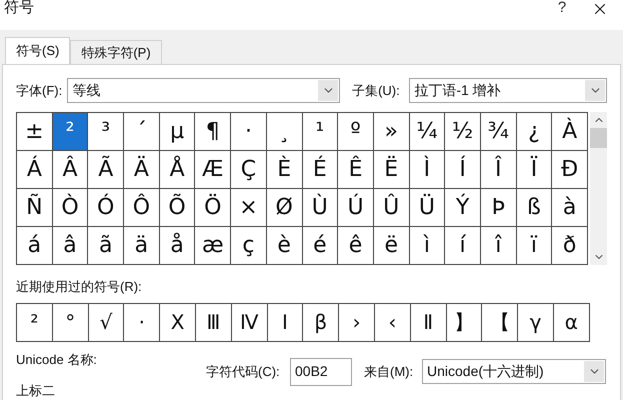 This screenshot has height=400, width=623. I want to click on symbol-cell: Ñ, so click(35, 208).